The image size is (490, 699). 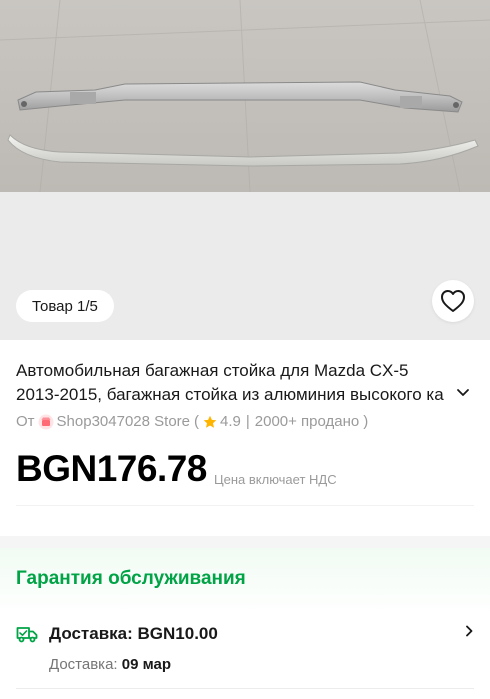 I want to click on favorite-button, so click(x=453, y=301).